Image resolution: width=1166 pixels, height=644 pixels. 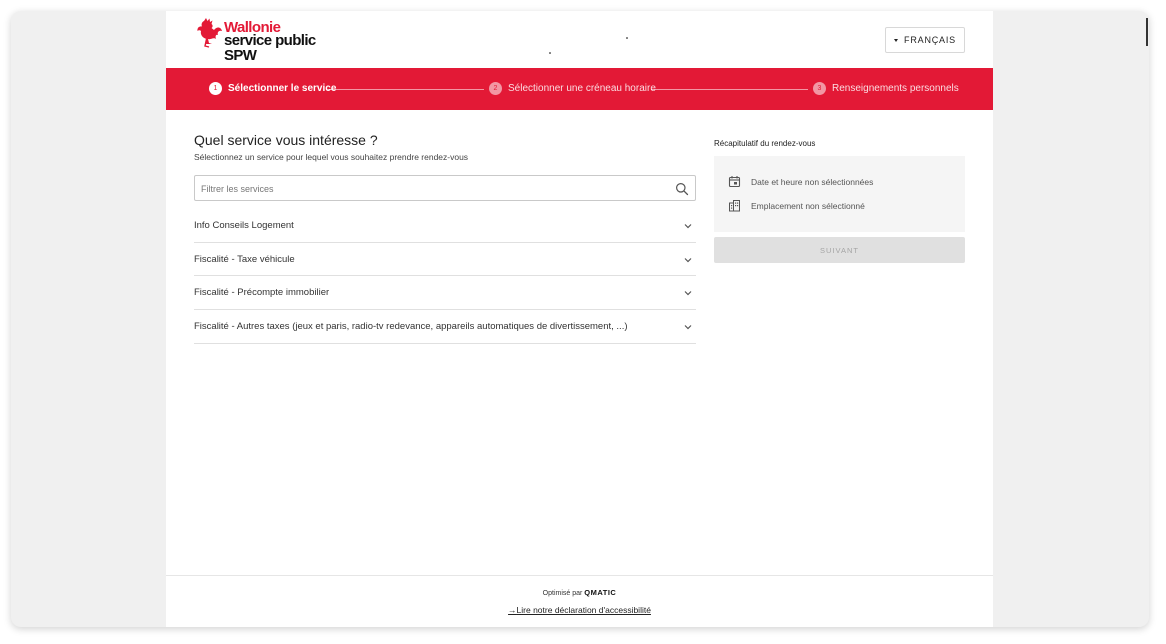 I want to click on accessibility-row: →Lire notre déclaration d'accessibilité, so click(x=579, y=610).